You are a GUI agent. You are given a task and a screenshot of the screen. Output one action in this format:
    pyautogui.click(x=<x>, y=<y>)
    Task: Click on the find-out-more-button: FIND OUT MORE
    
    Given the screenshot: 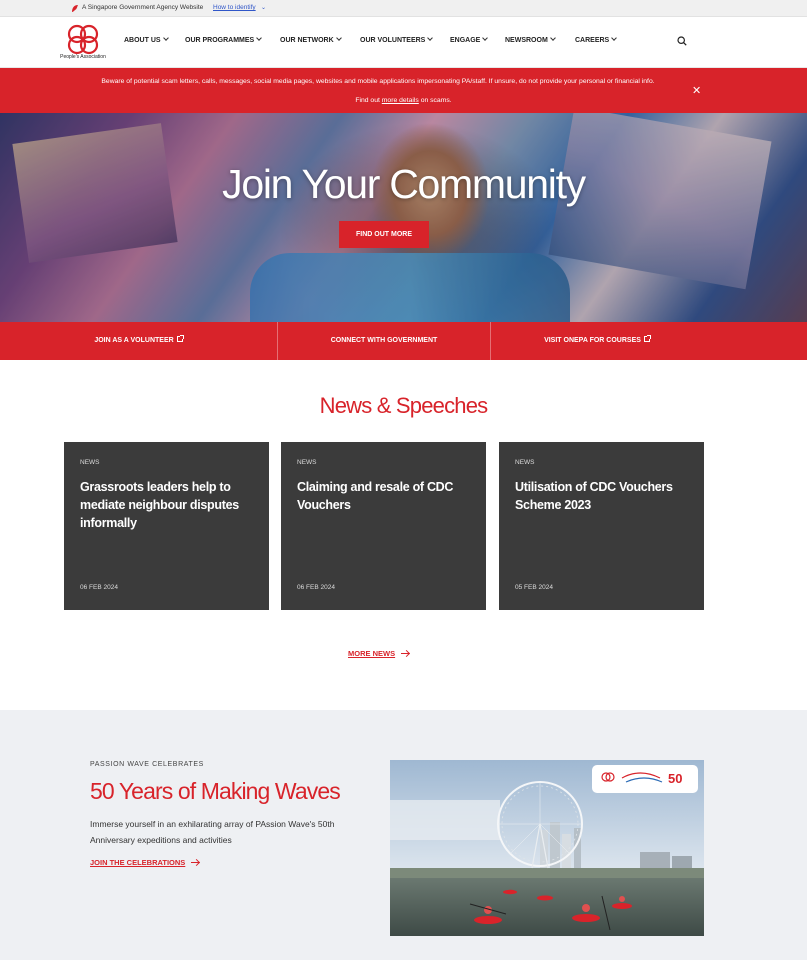 What is the action you would take?
    pyautogui.click(x=384, y=234)
    